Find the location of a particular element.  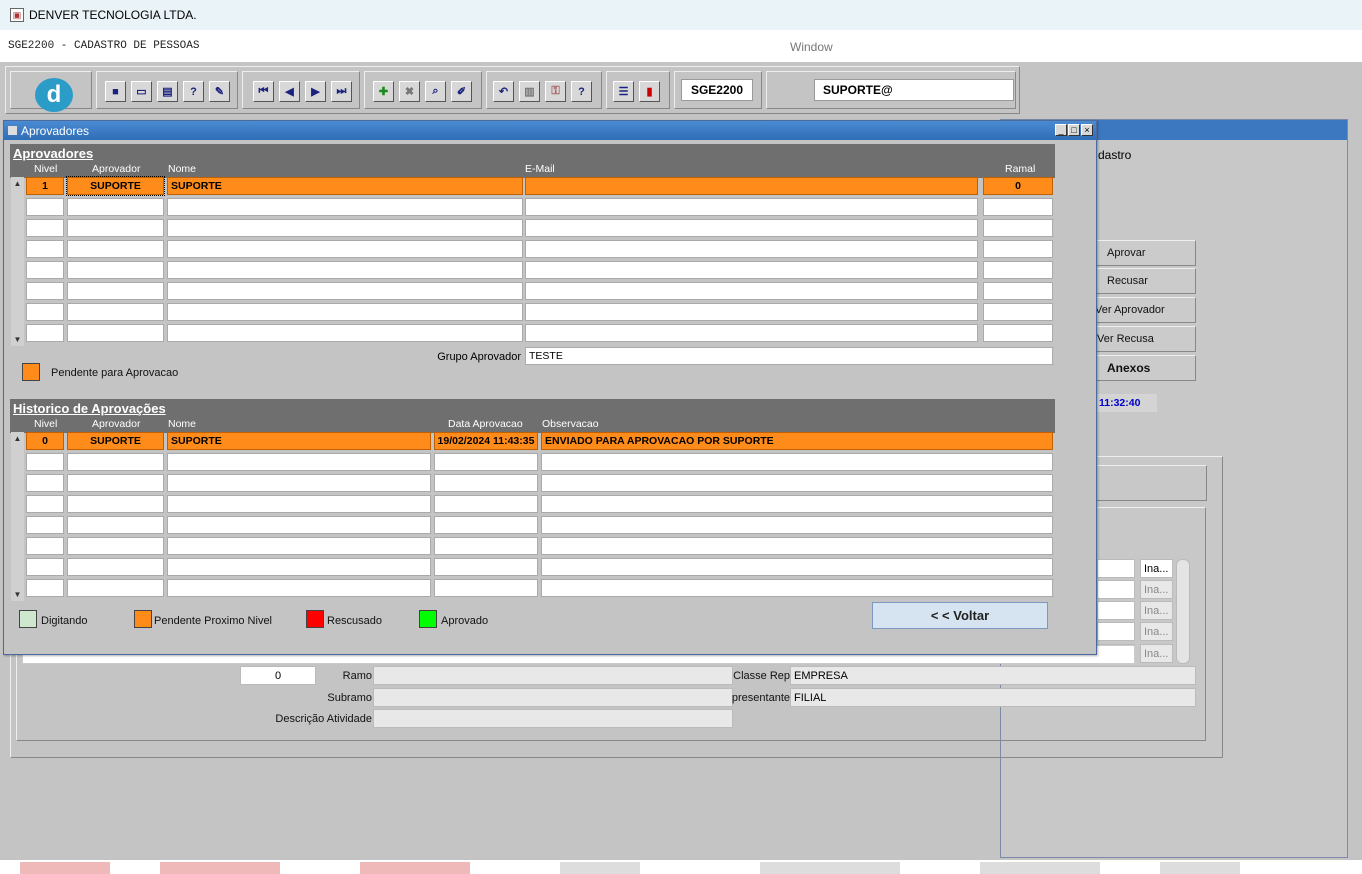

prev-record-icon: ◀ is located at coordinates (289, 91).